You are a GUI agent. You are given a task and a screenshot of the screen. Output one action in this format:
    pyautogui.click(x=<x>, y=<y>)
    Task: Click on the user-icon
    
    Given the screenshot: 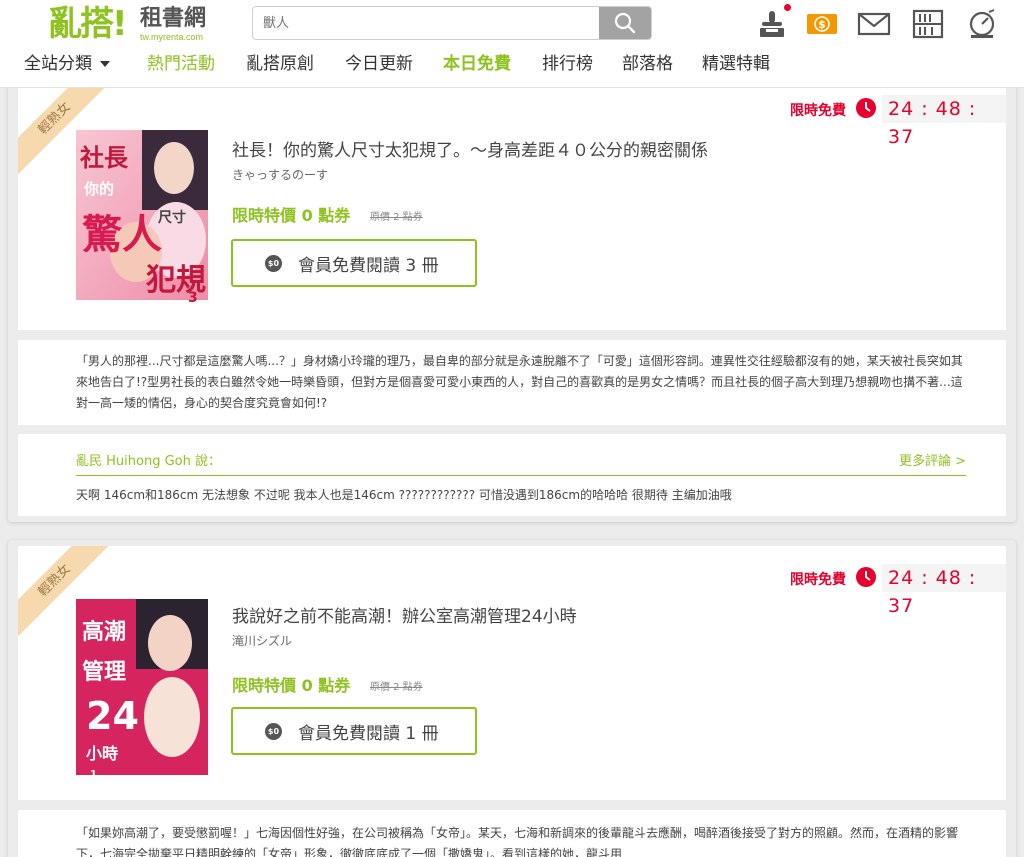 What is the action you would take?
    pyautogui.click(x=772, y=24)
    